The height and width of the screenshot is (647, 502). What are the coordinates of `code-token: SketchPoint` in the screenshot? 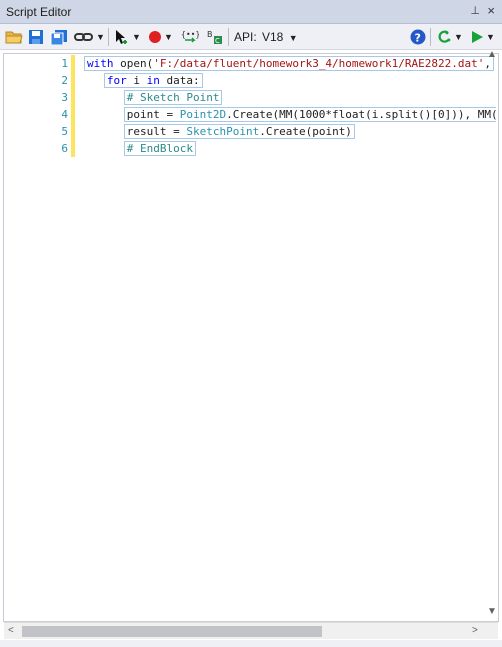 It's located at (223, 131).